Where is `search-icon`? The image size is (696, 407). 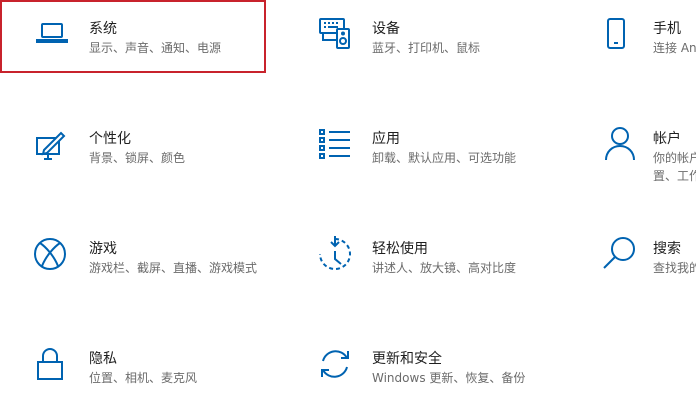 search-icon is located at coordinates (620, 254).